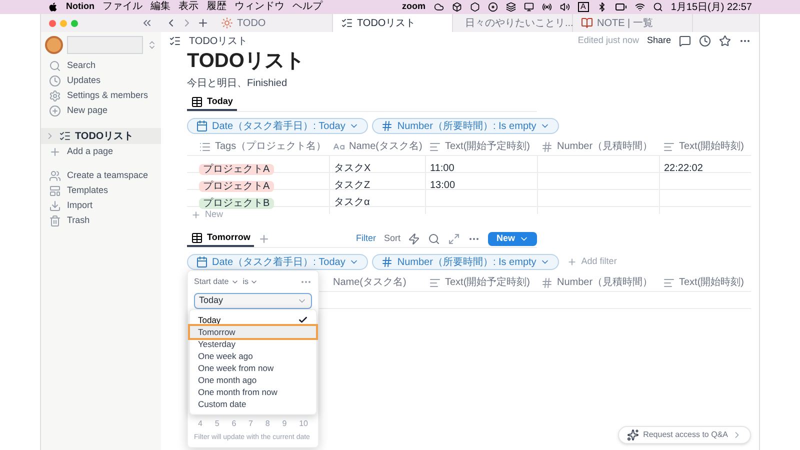 The height and width of the screenshot is (450, 800). What do you see at coordinates (253, 380) in the screenshot?
I see `date-option: One month ago` at bounding box center [253, 380].